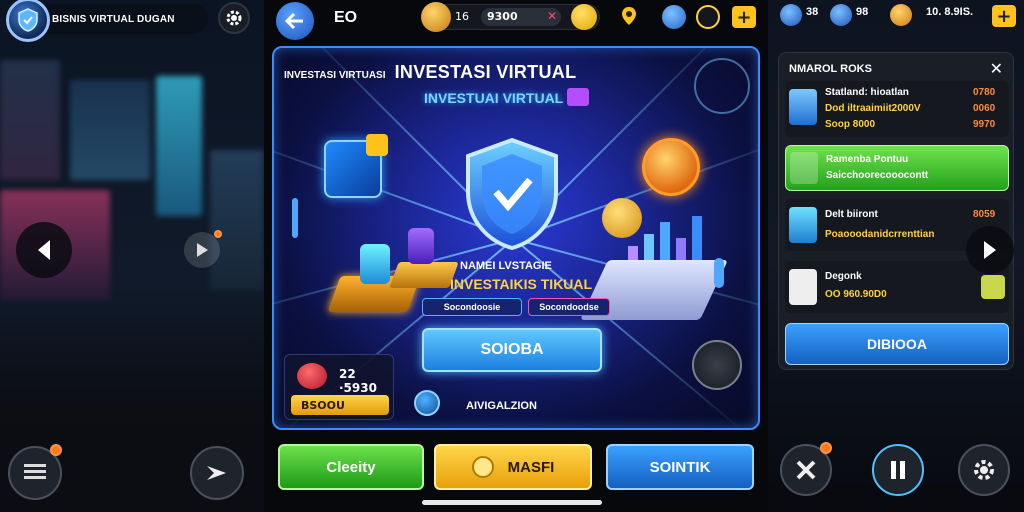  What do you see at coordinates (851, 214) in the screenshot?
I see `item-line: Delt biiront` at bounding box center [851, 214].